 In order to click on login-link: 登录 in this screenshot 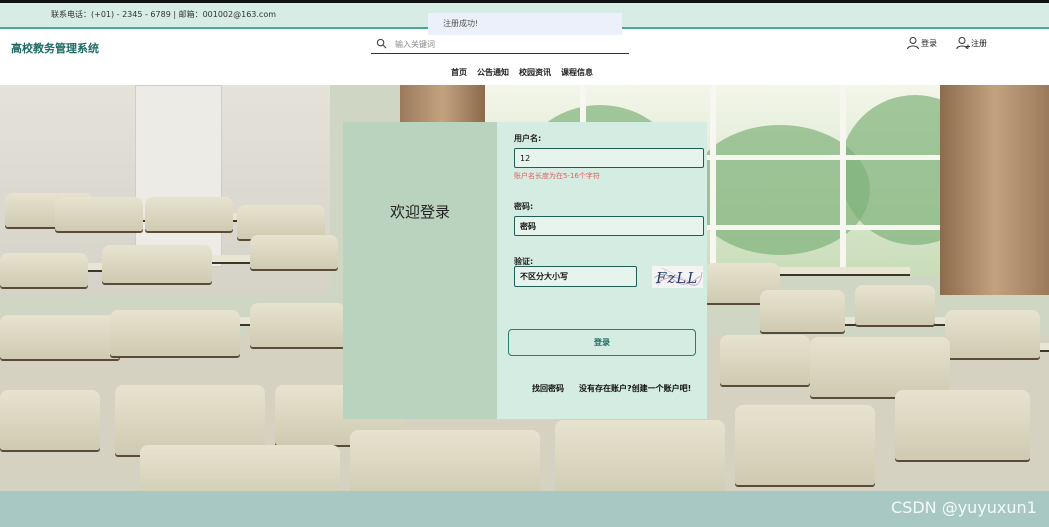, I will do `click(921, 43)`.